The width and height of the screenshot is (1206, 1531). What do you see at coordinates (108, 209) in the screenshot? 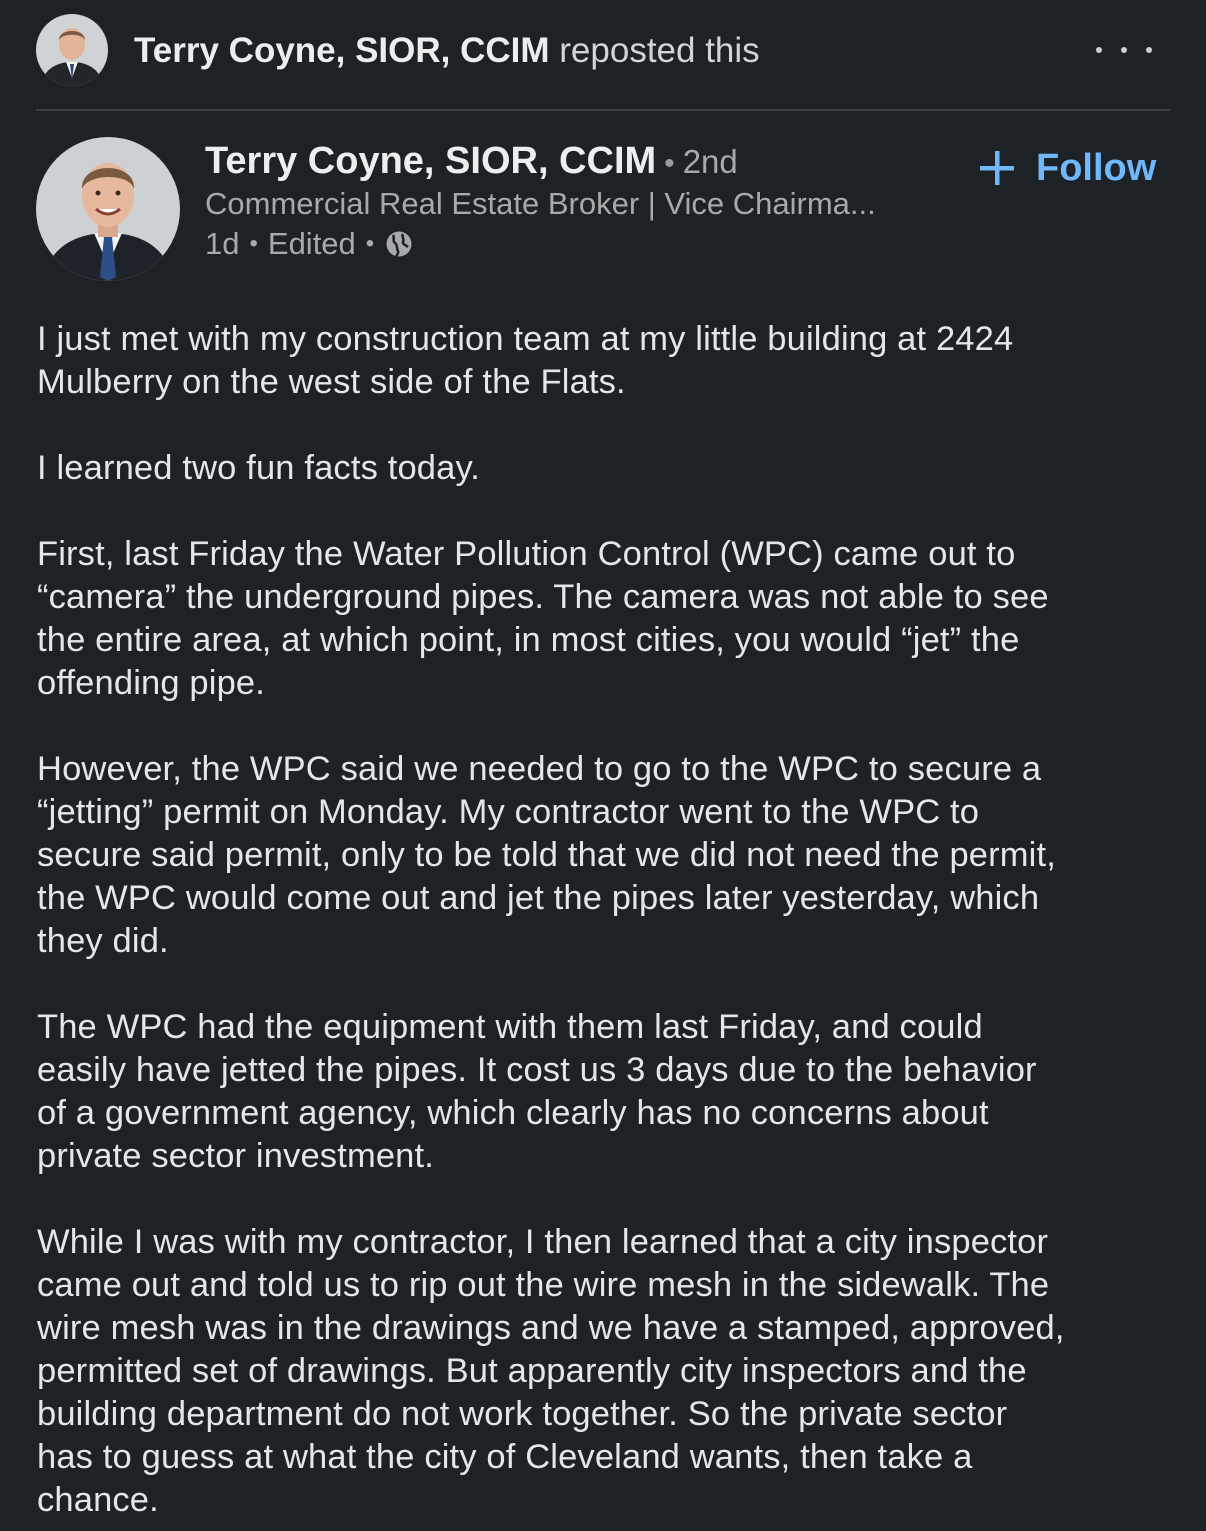
I see `author-avatar` at bounding box center [108, 209].